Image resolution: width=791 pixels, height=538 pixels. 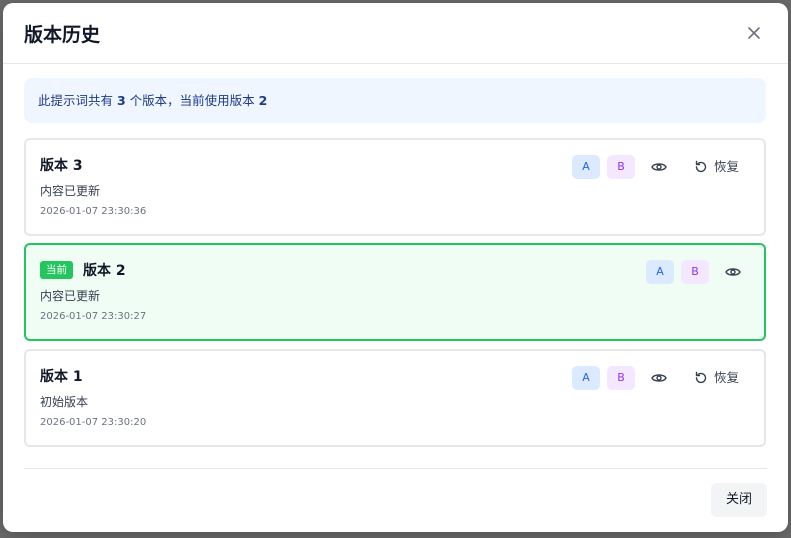 What do you see at coordinates (61, 166) in the screenshot?
I see `version-name: 版本 3` at bounding box center [61, 166].